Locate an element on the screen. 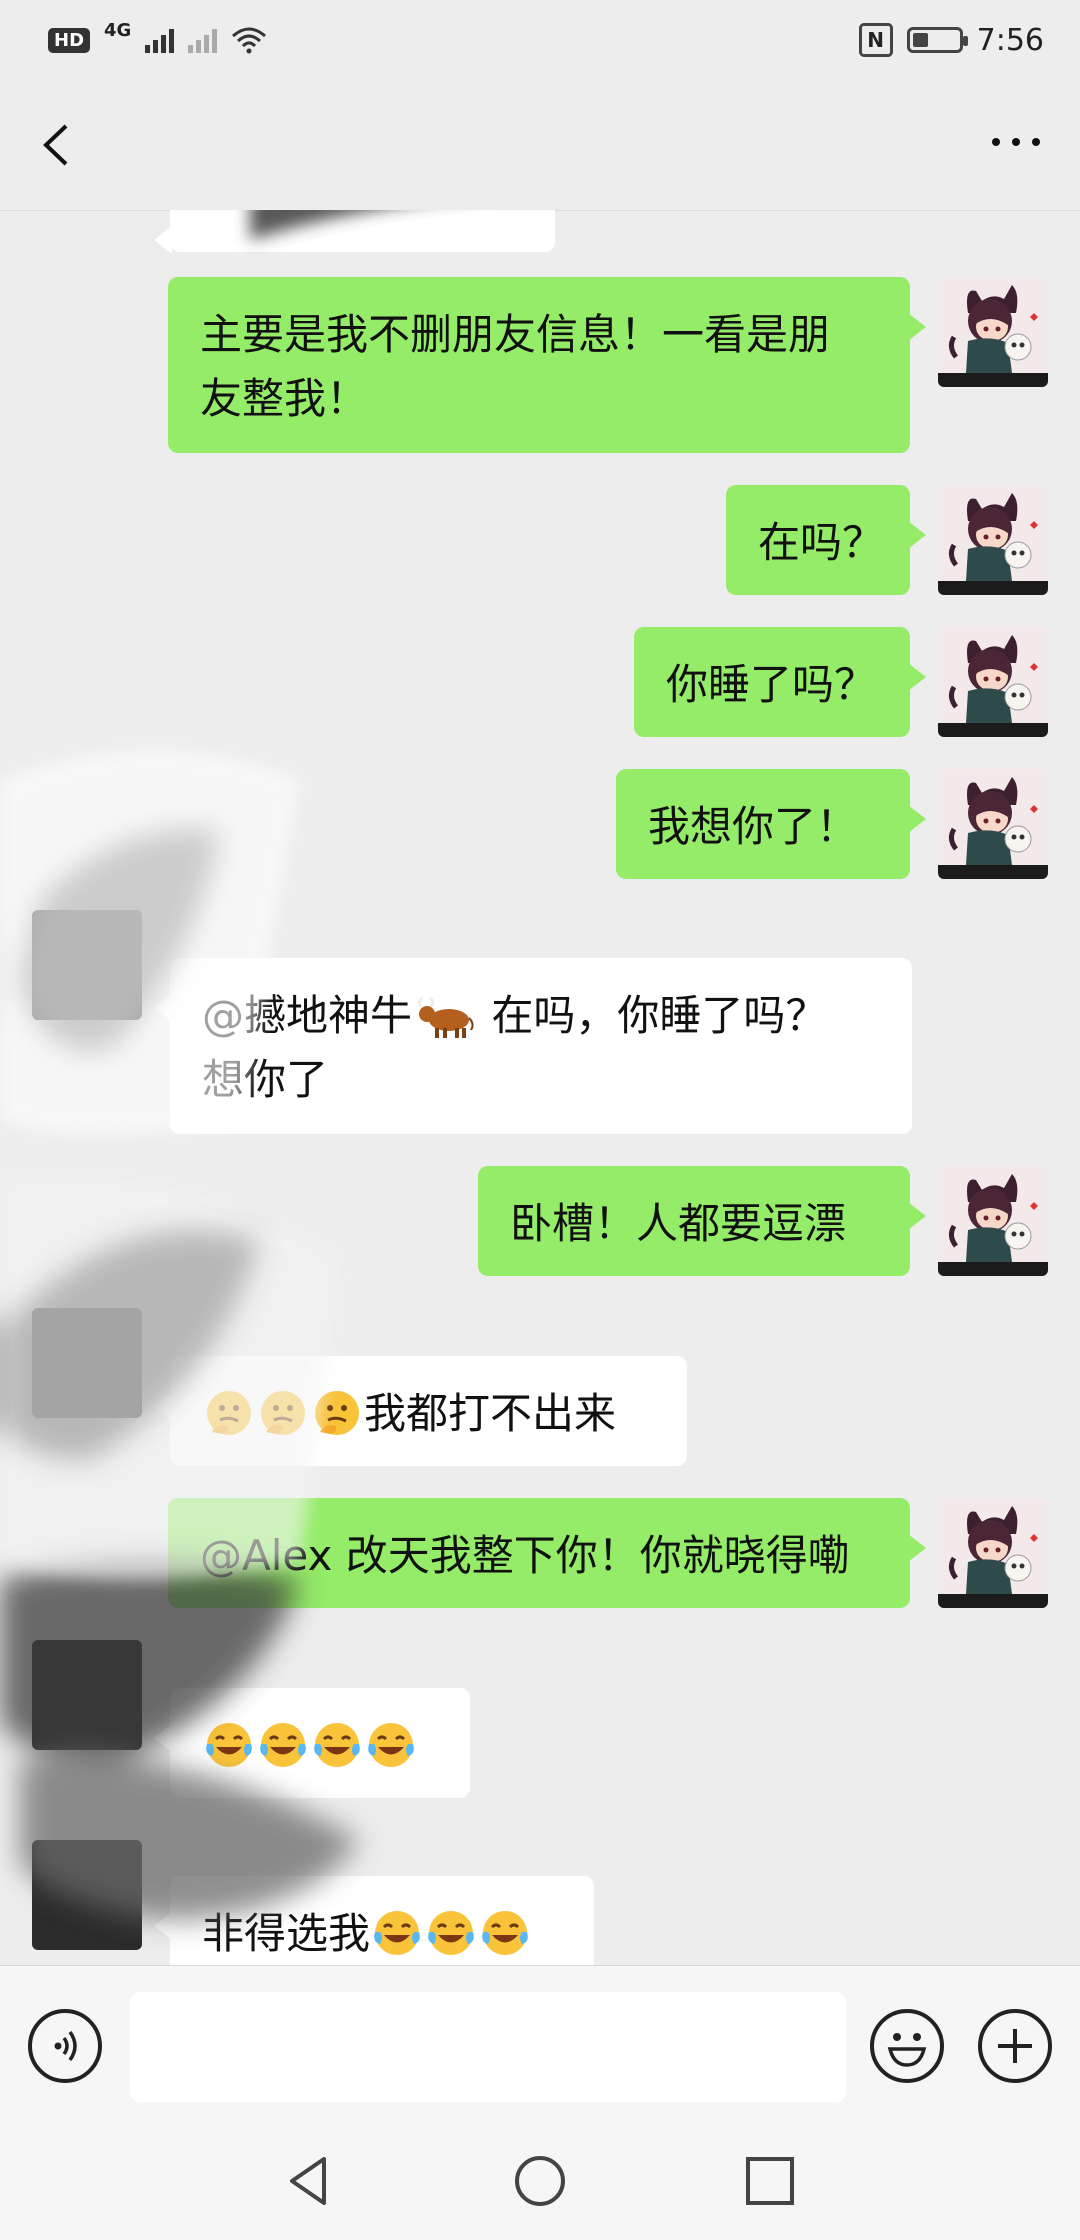  message-text: 非得选我 is located at coordinates (286, 1933).